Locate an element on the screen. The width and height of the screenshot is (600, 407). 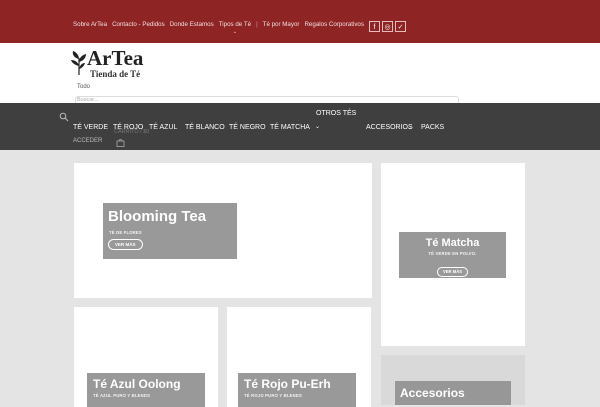
nav-otros-tes: OTROS TÉS is located at coordinates (336, 113).